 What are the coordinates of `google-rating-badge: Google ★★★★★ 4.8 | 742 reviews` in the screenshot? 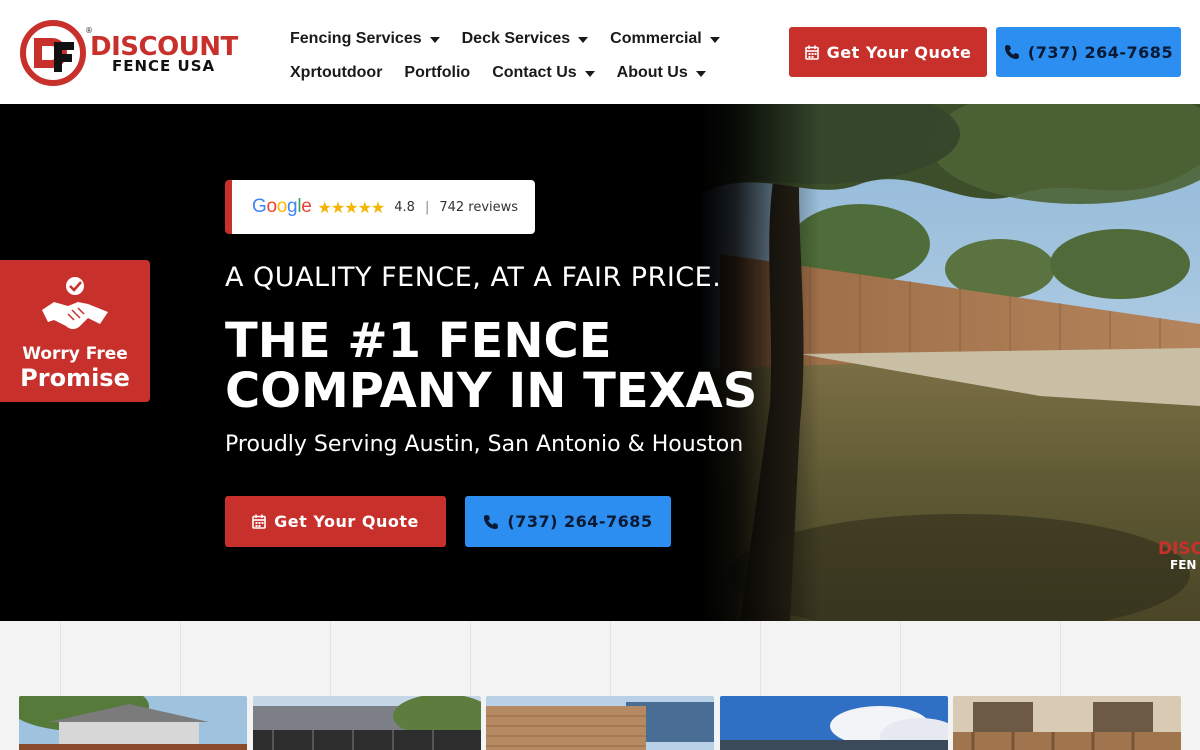 It's located at (380, 207).